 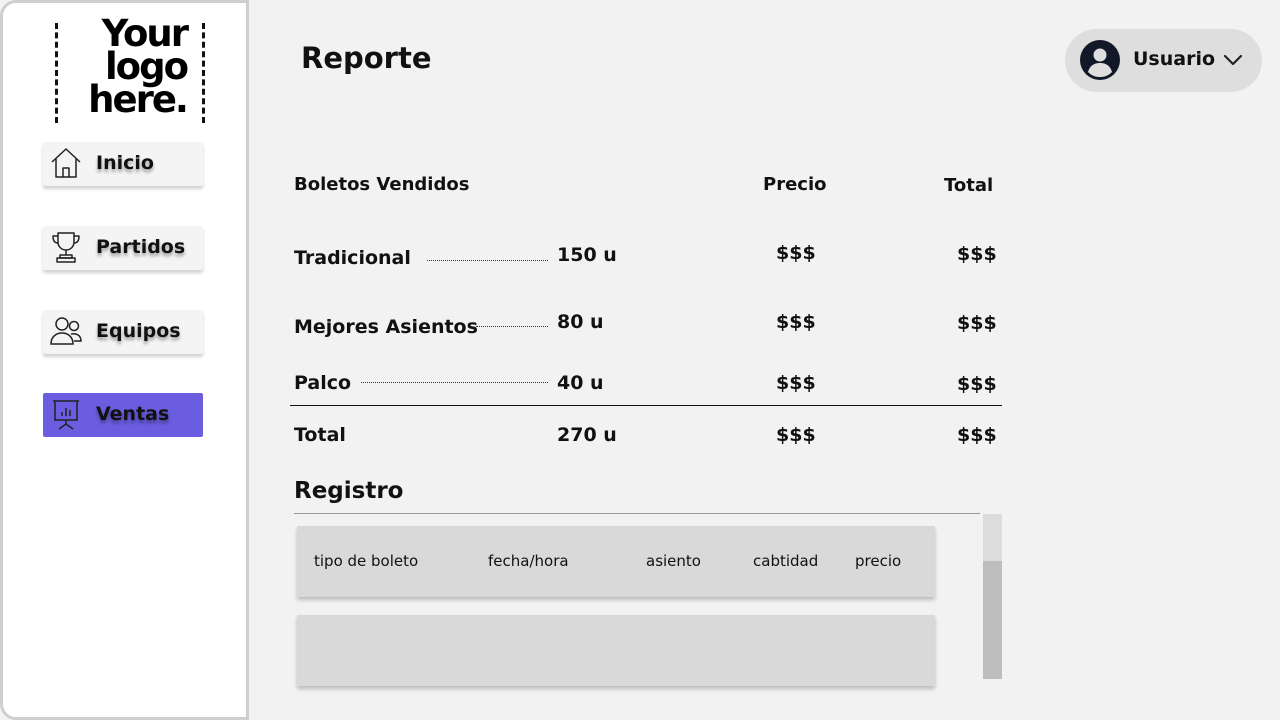 I want to click on sidebar-item-inicio: Inicio, so click(x=123, y=164).